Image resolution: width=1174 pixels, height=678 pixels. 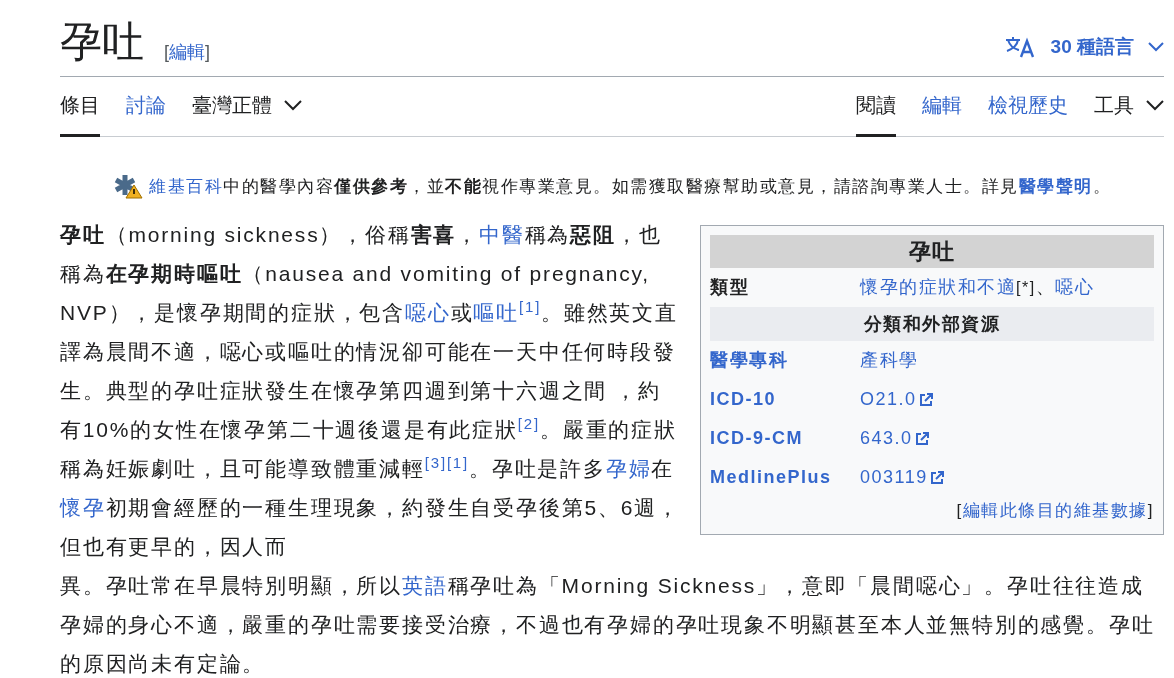 I want to click on medical-warning-icon, so click(x=128, y=186).